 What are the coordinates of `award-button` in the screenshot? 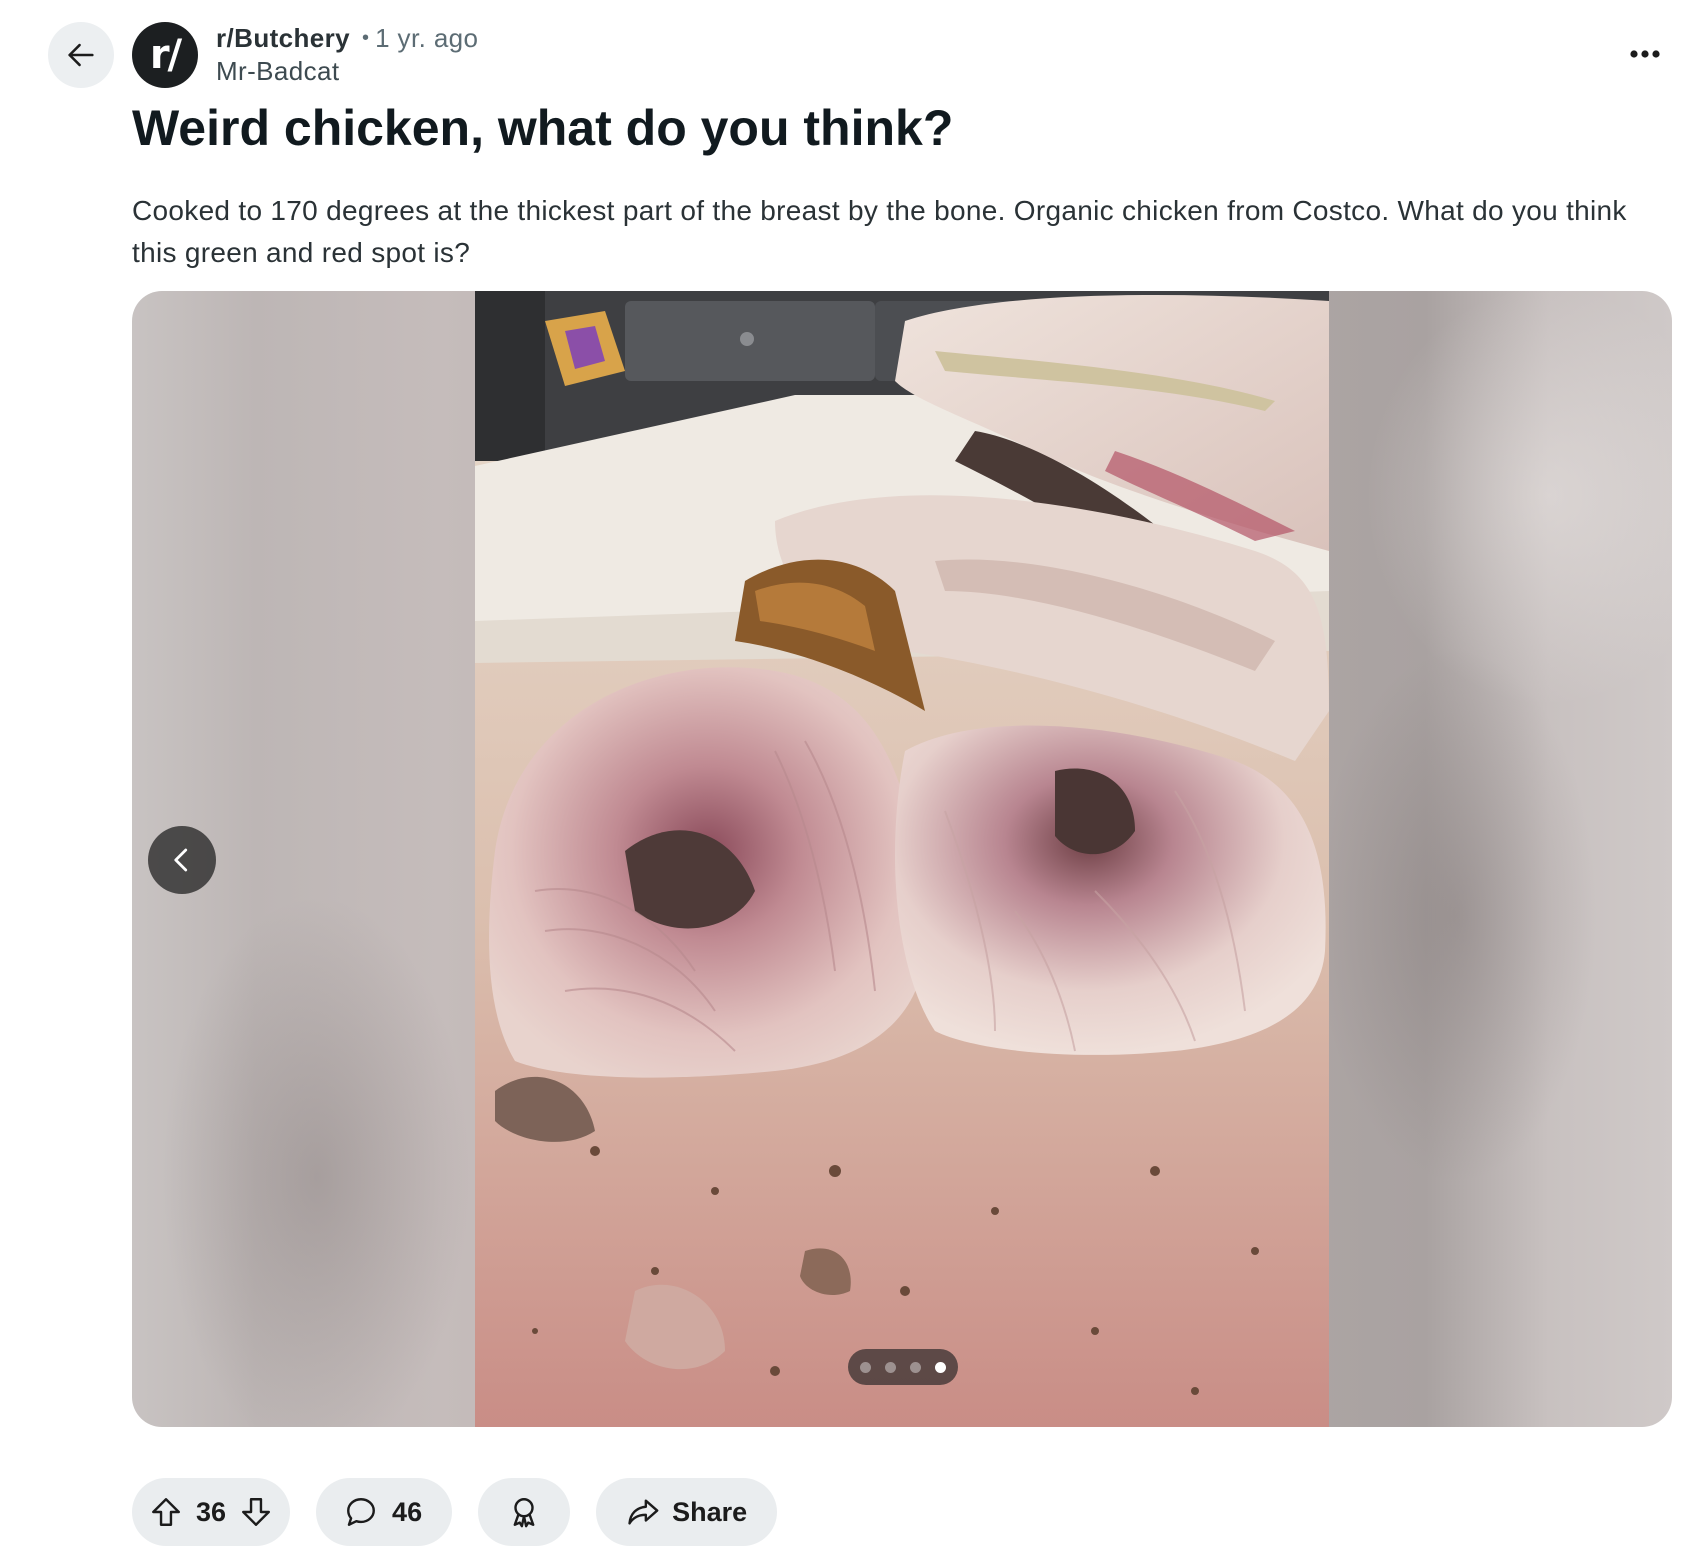 It's located at (524, 1512).